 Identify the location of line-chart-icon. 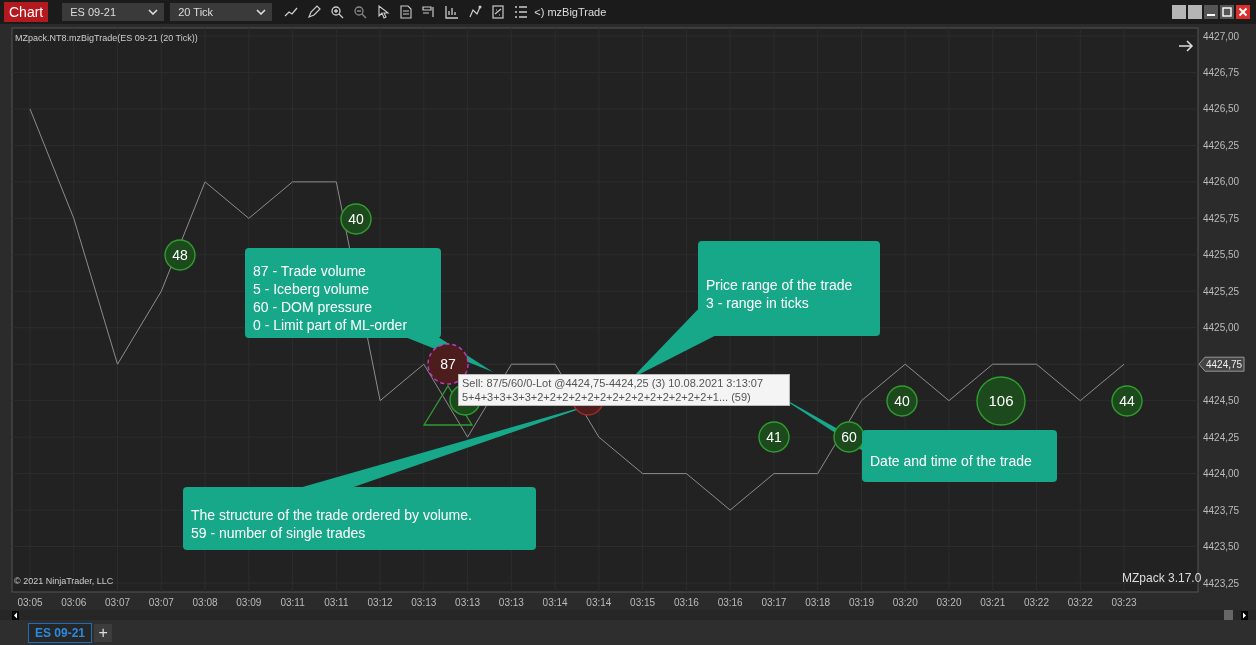
(291, 12).